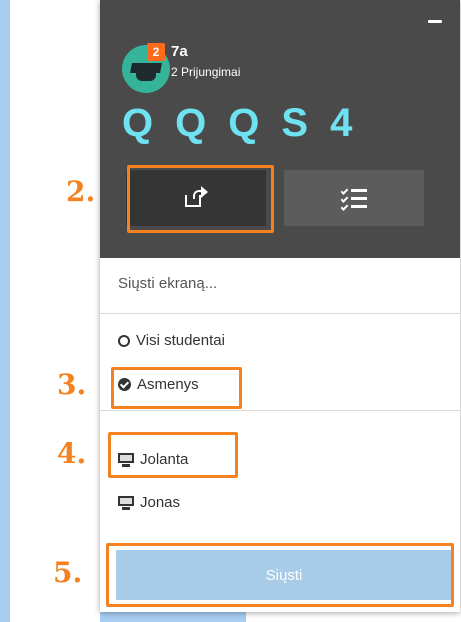  I want to click on radio-empty-icon, so click(124, 340).